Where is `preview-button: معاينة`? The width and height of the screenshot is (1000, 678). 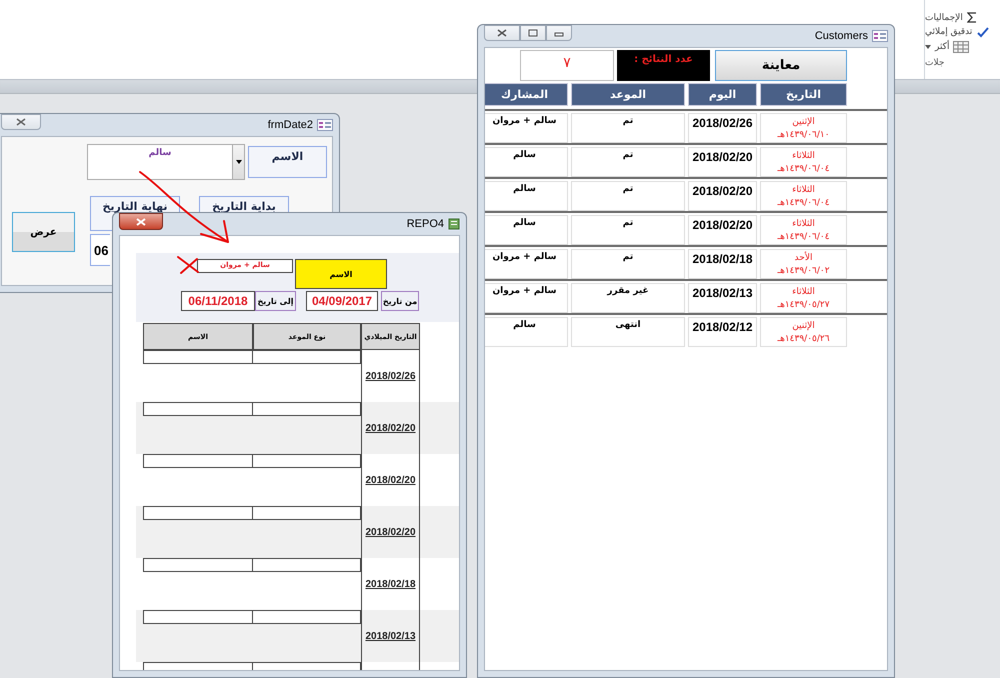 preview-button: معاينة is located at coordinates (781, 65).